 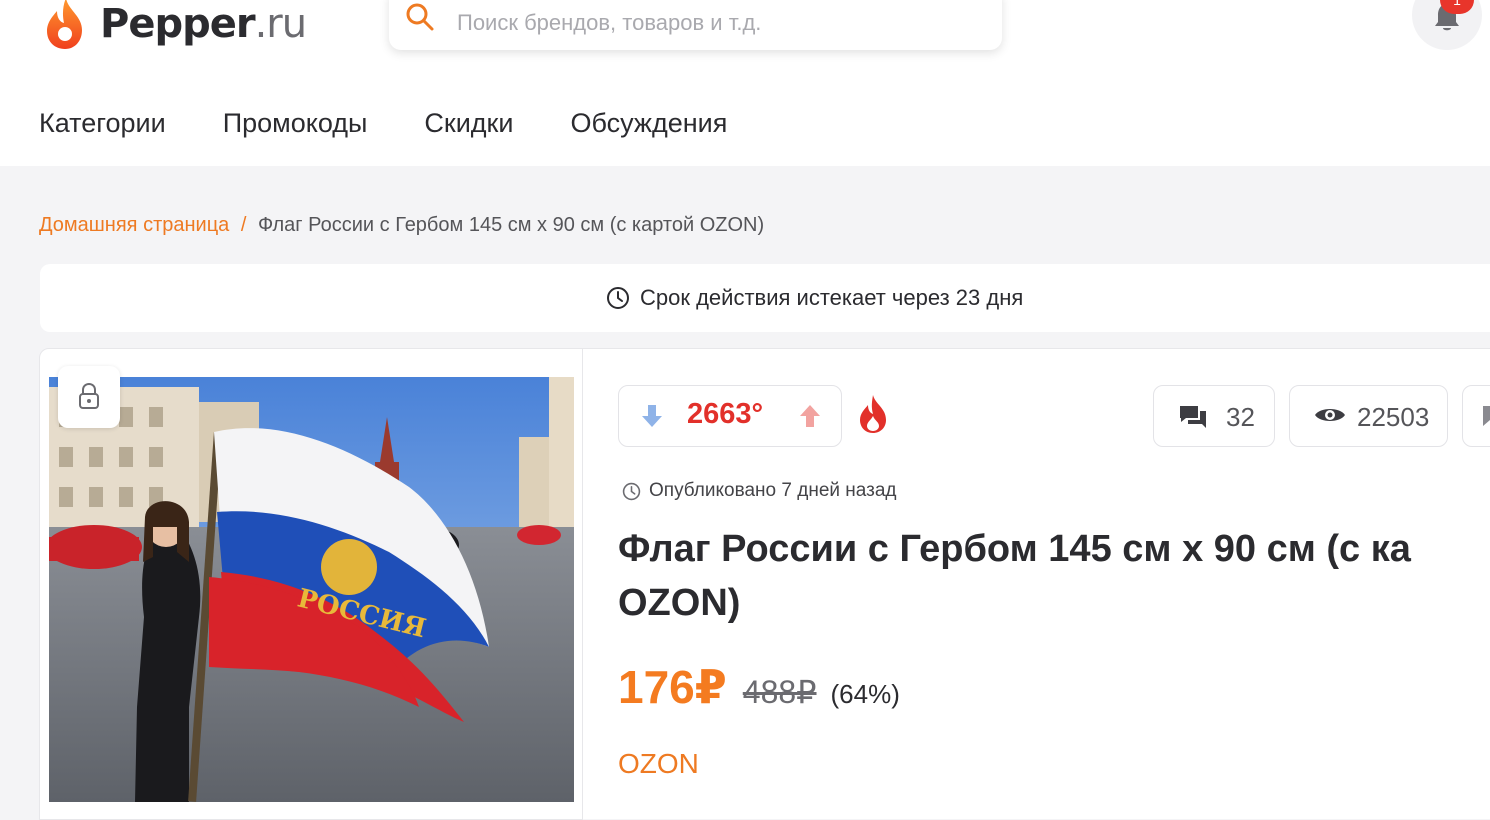 I want to click on price-new: 176₽, so click(x=672, y=687).